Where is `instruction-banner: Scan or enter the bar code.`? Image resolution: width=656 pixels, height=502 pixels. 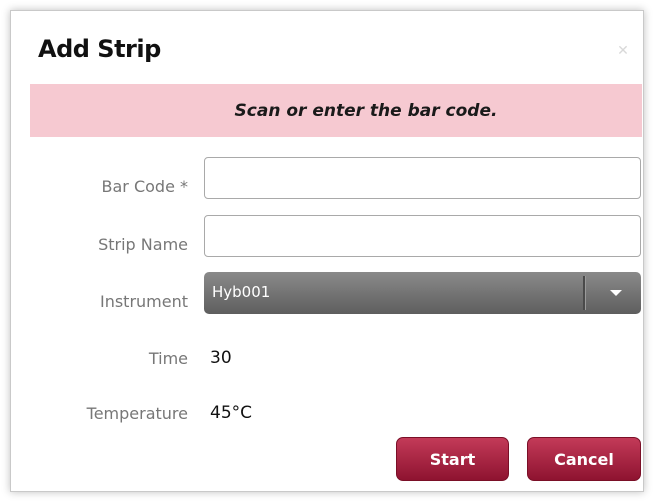
instruction-banner: Scan or enter the bar code. is located at coordinates (336, 110).